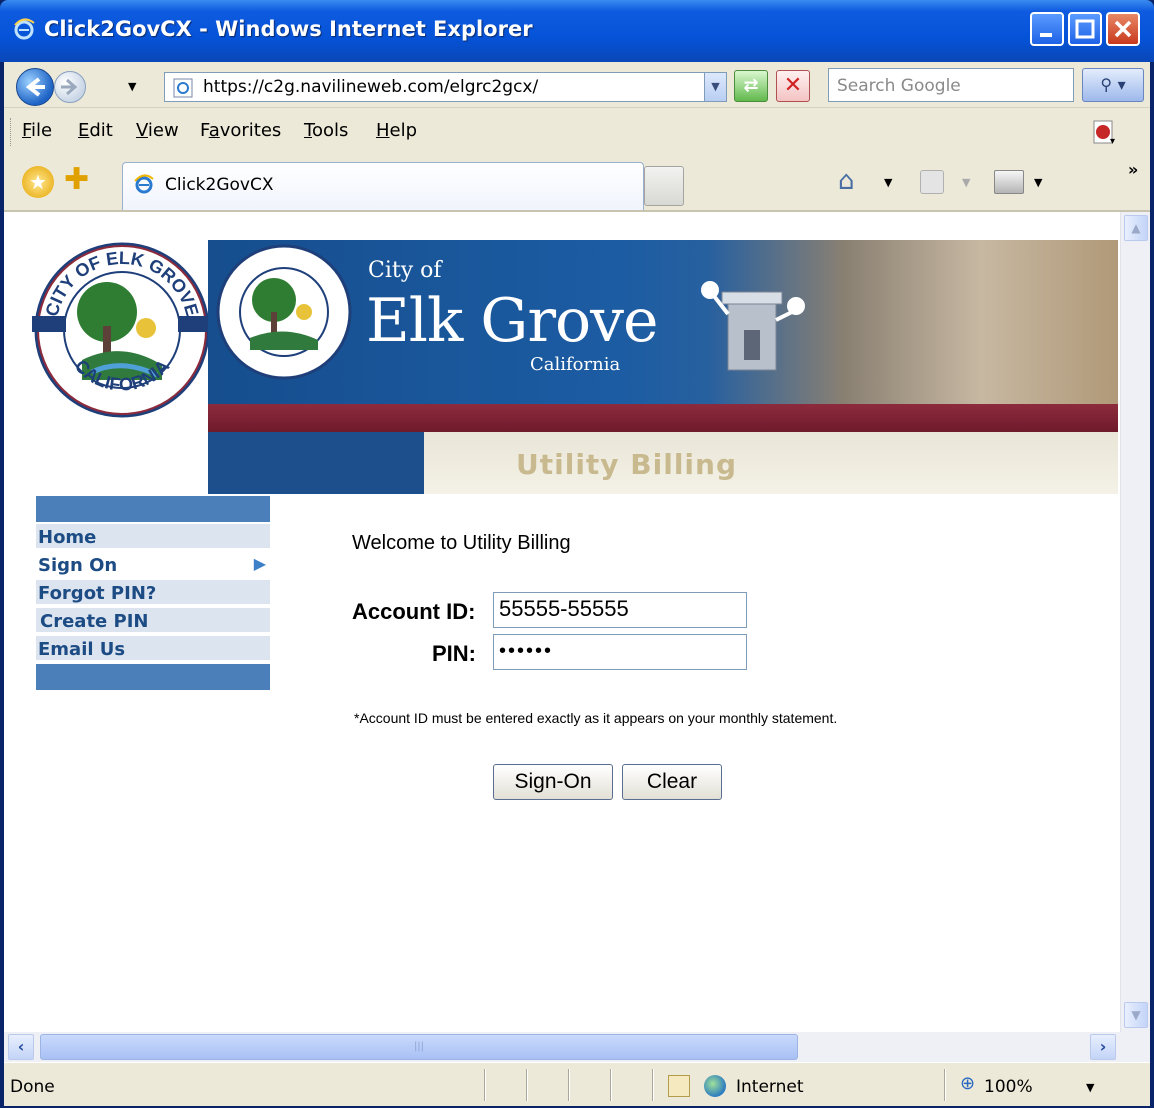 The image size is (1154, 1108). I want to click on account-id-label: Account ID:, so click(414, 611).